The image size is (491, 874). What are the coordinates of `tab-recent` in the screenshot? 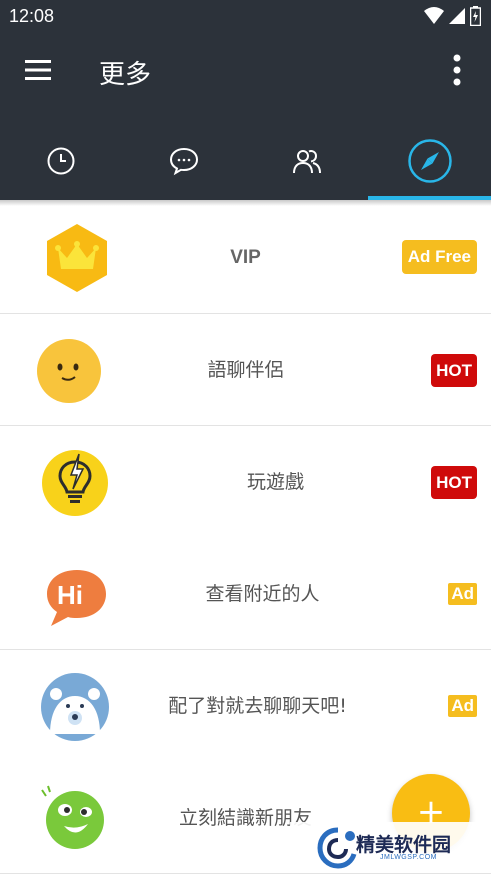 It's located at (61, 161).